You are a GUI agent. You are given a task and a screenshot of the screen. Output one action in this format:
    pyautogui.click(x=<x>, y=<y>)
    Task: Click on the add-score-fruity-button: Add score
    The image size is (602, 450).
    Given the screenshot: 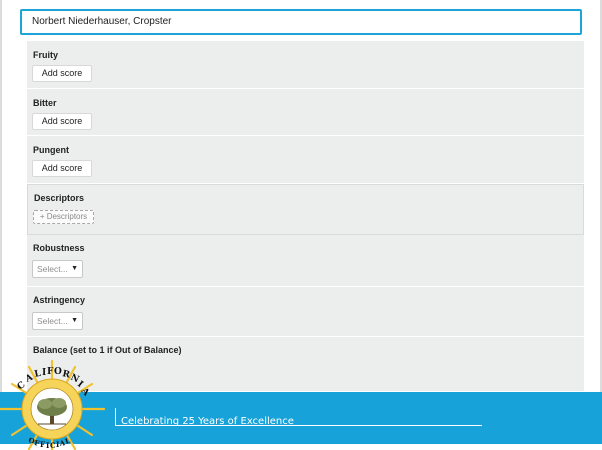 What is the action you would take?
    pyautogui.click(x=62, y=73)
    